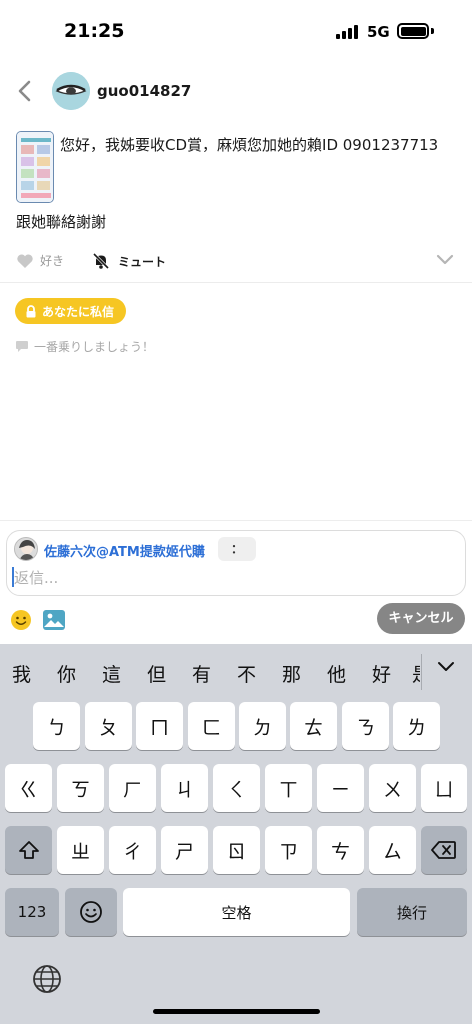  I want to click on candidate-item: 我, so click(21, 673).